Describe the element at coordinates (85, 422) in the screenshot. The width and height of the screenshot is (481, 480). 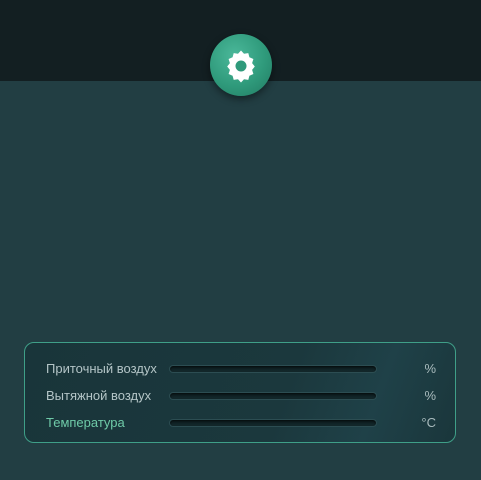
I see `temperature-label: Температура` at that location.